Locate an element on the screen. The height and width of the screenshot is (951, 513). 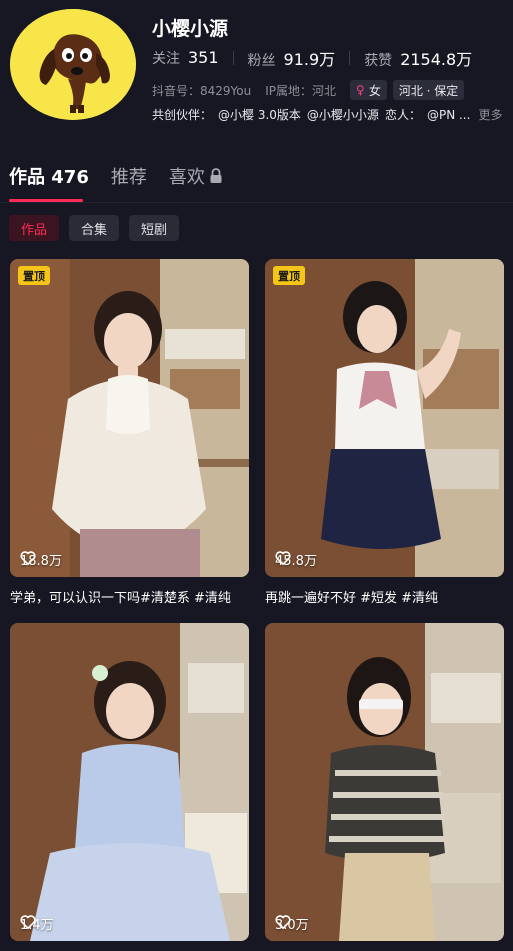
tab-liked: 喜欢 is located at coordinates (196, 176).